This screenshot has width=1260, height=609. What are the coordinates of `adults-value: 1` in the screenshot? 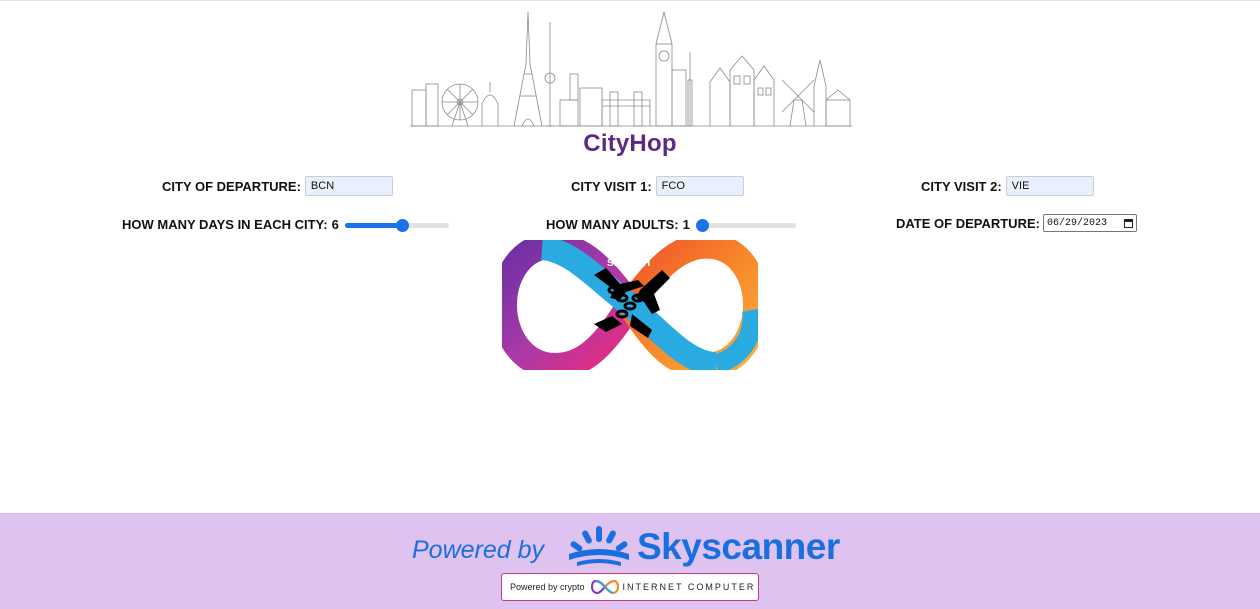 It's located at (686, 224).